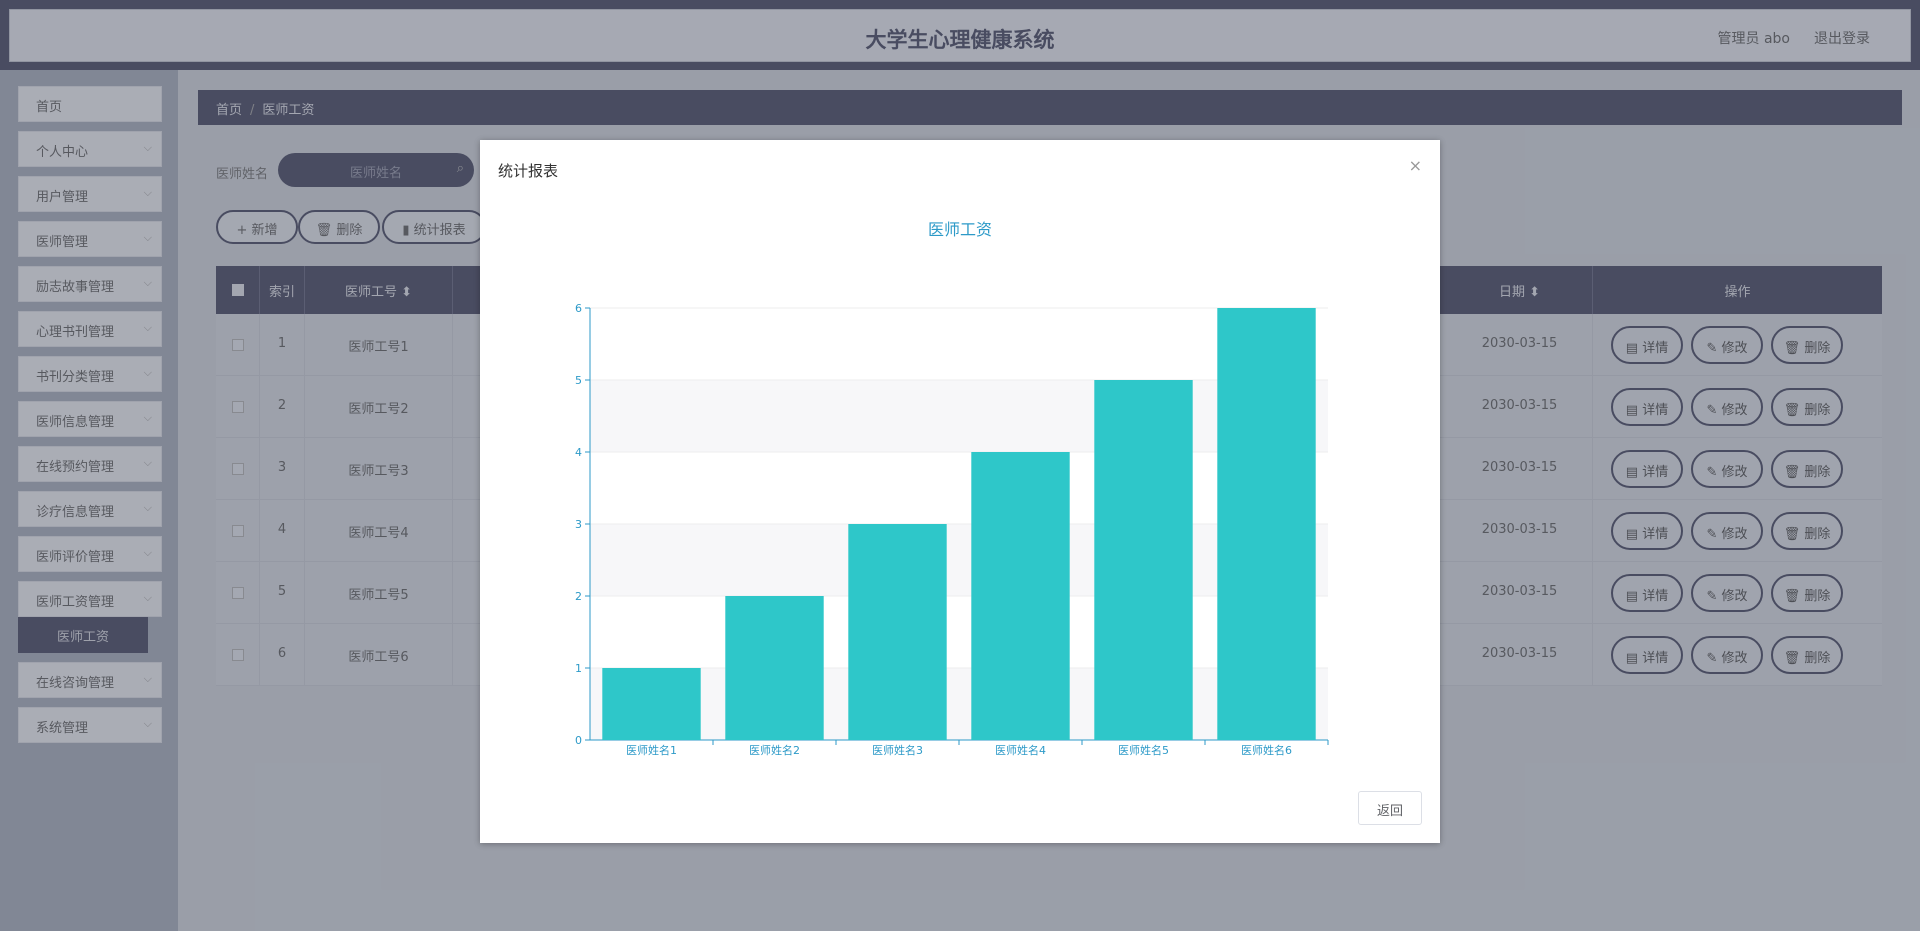 The width and height of the screenshot is (1920, 931). Describe the element at coordinates (528, 171) in the screenshot. I see `dialog-title: 统计报表` at that location.